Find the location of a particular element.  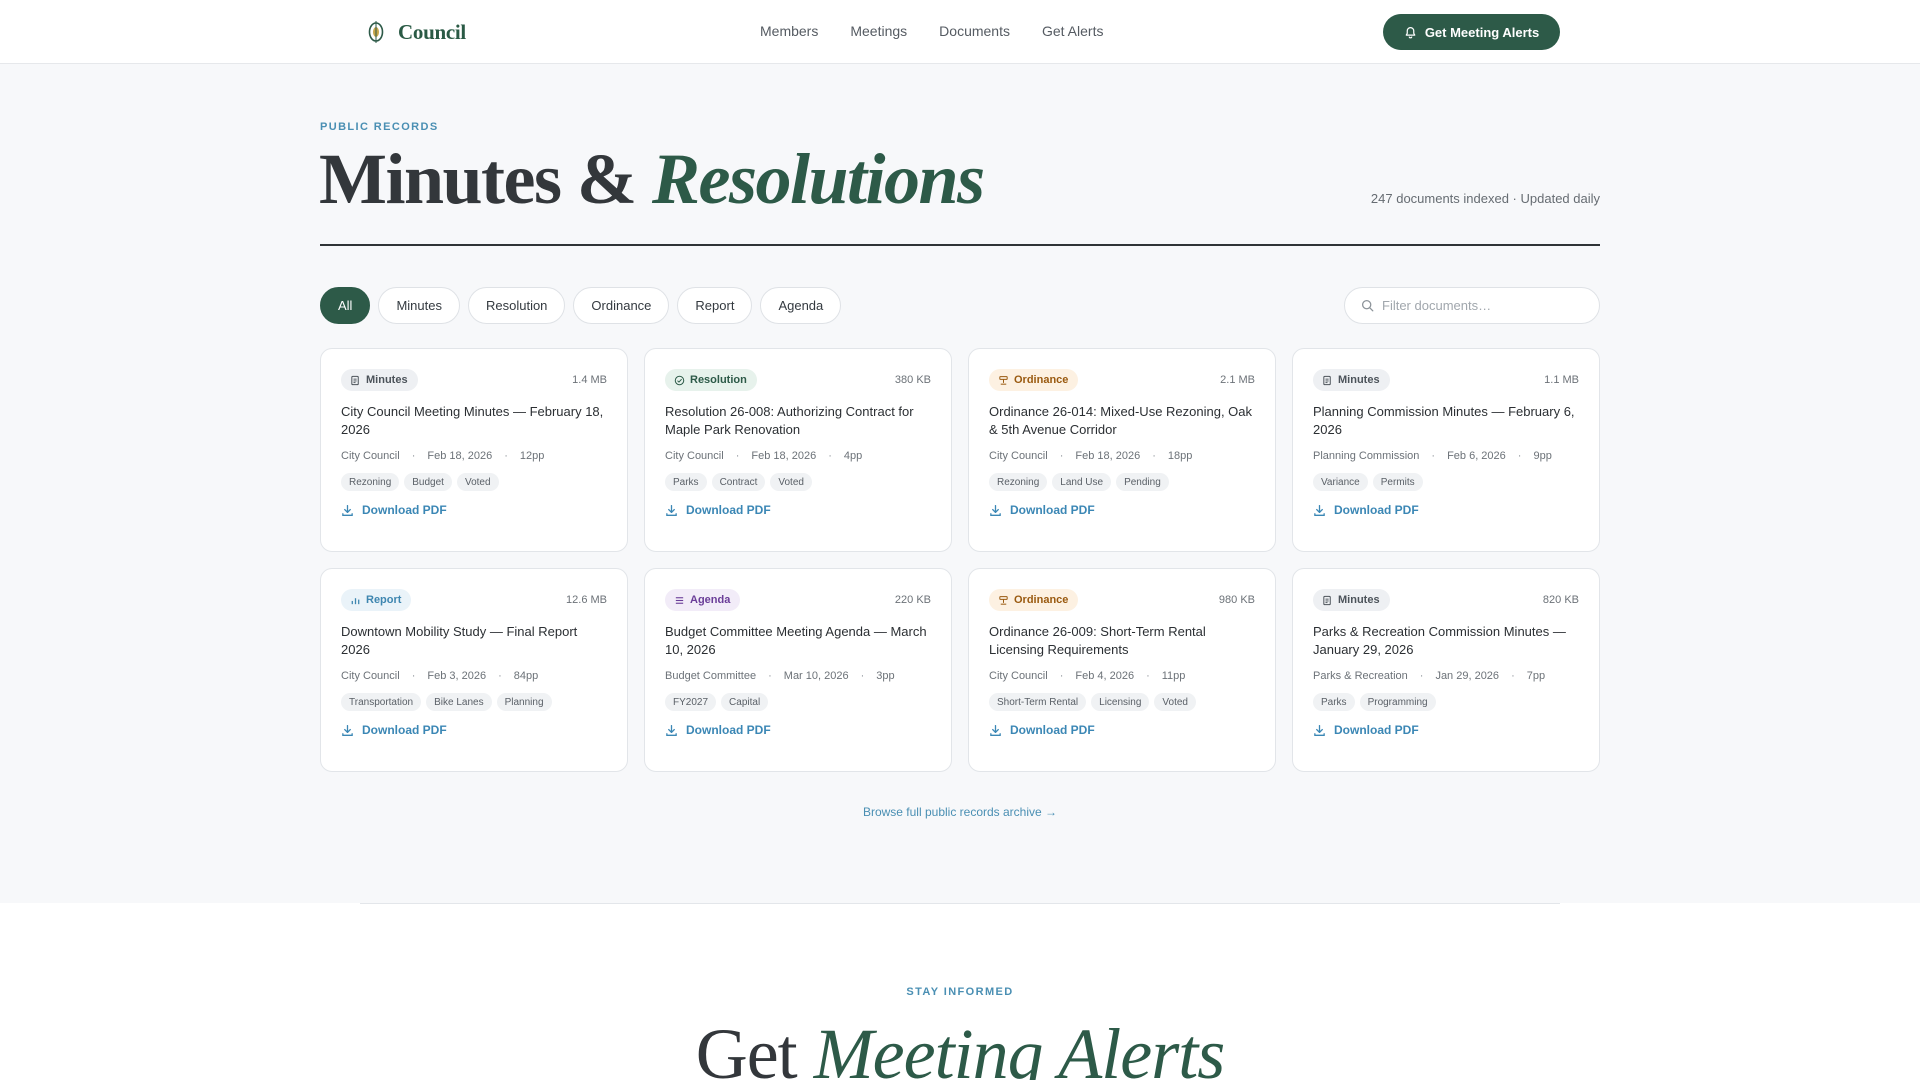

card-header: Minutes 1.4 MB is located at coordinates (474, 380).